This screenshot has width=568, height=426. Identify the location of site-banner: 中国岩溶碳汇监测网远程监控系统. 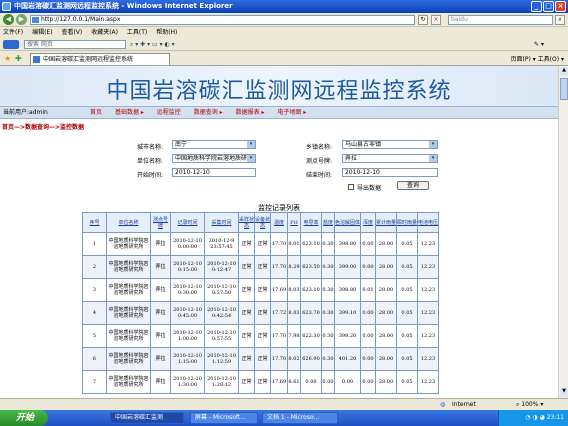
(279, 86).